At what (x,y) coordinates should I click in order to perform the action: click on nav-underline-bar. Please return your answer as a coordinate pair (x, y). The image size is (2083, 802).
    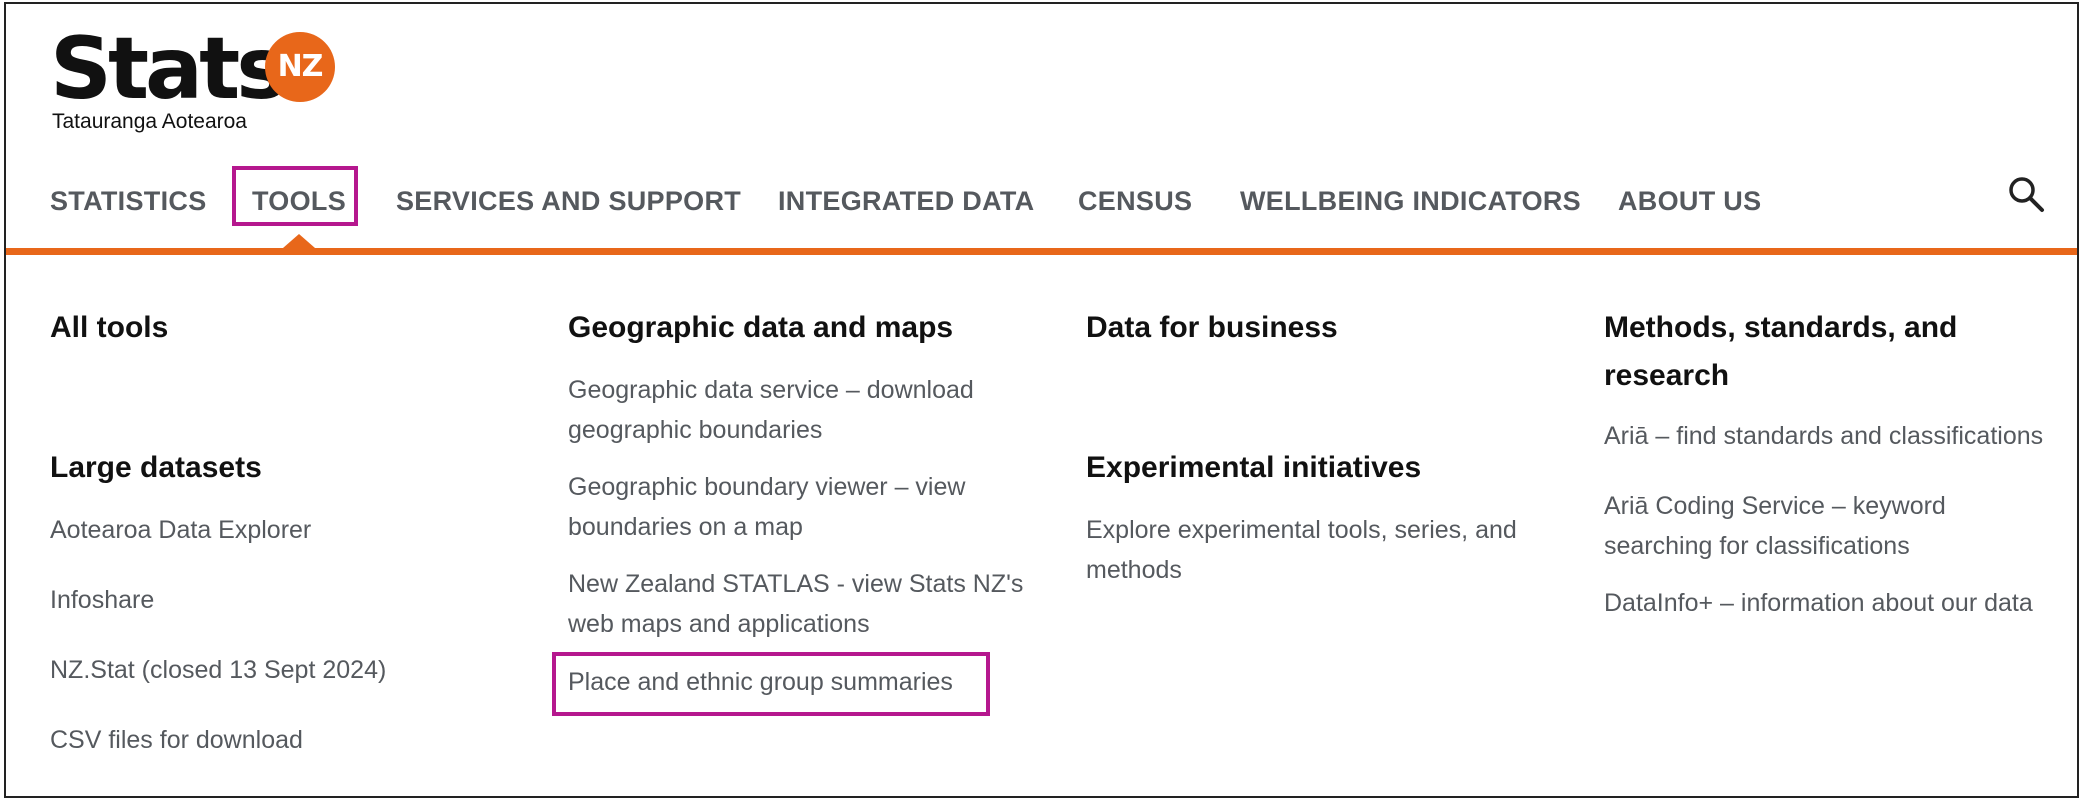
    Looking at the image, I should click on (1041, 251).